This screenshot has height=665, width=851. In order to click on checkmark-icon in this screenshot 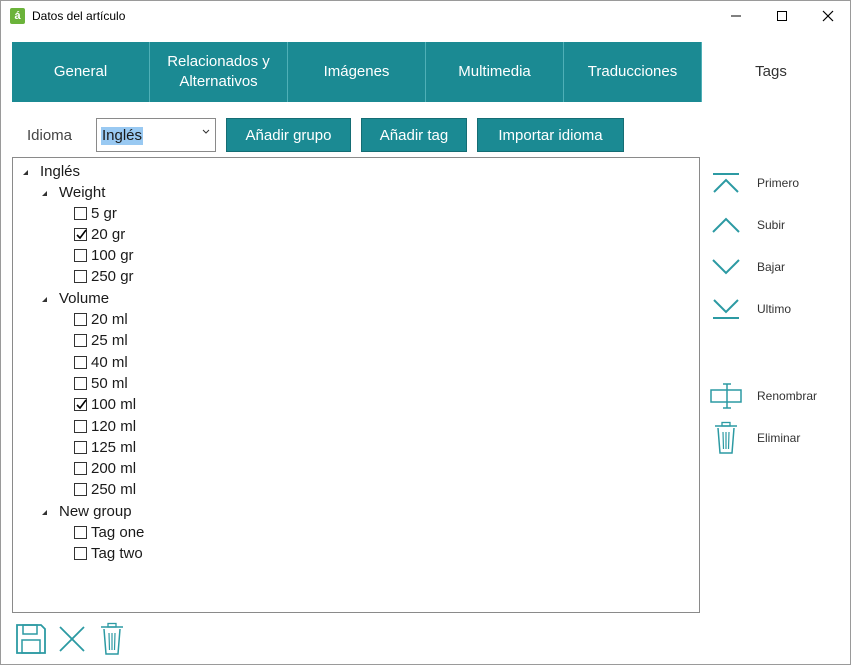, I will do `click(81, 234)`.